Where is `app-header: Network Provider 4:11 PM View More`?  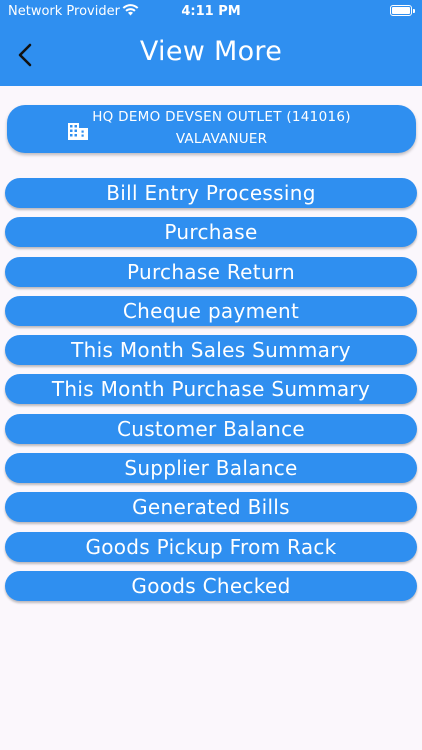 app-header: Network Provider 4:11 PM View More is located at coordinates (211, 43).